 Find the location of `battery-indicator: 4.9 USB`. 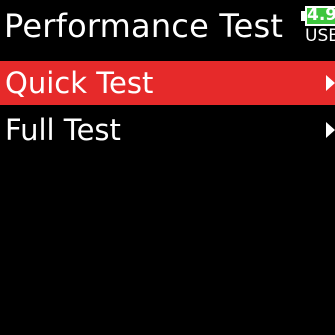

battery-indicator: 4.9 USB is located at coordinates (318, 26).